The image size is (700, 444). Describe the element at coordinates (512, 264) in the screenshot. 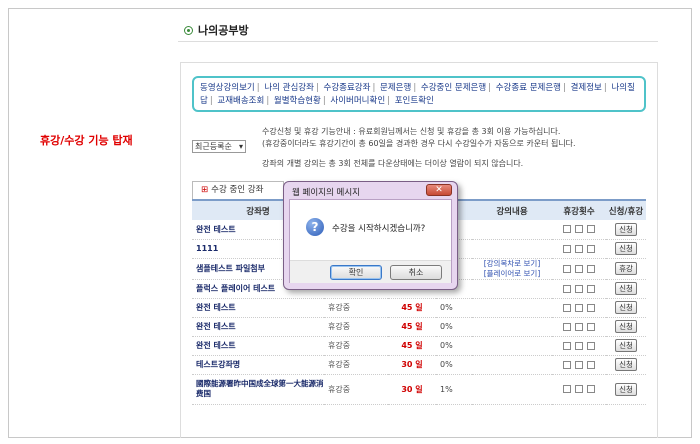

I see `link-toc-view: [강의목차로 보기]` at that location.